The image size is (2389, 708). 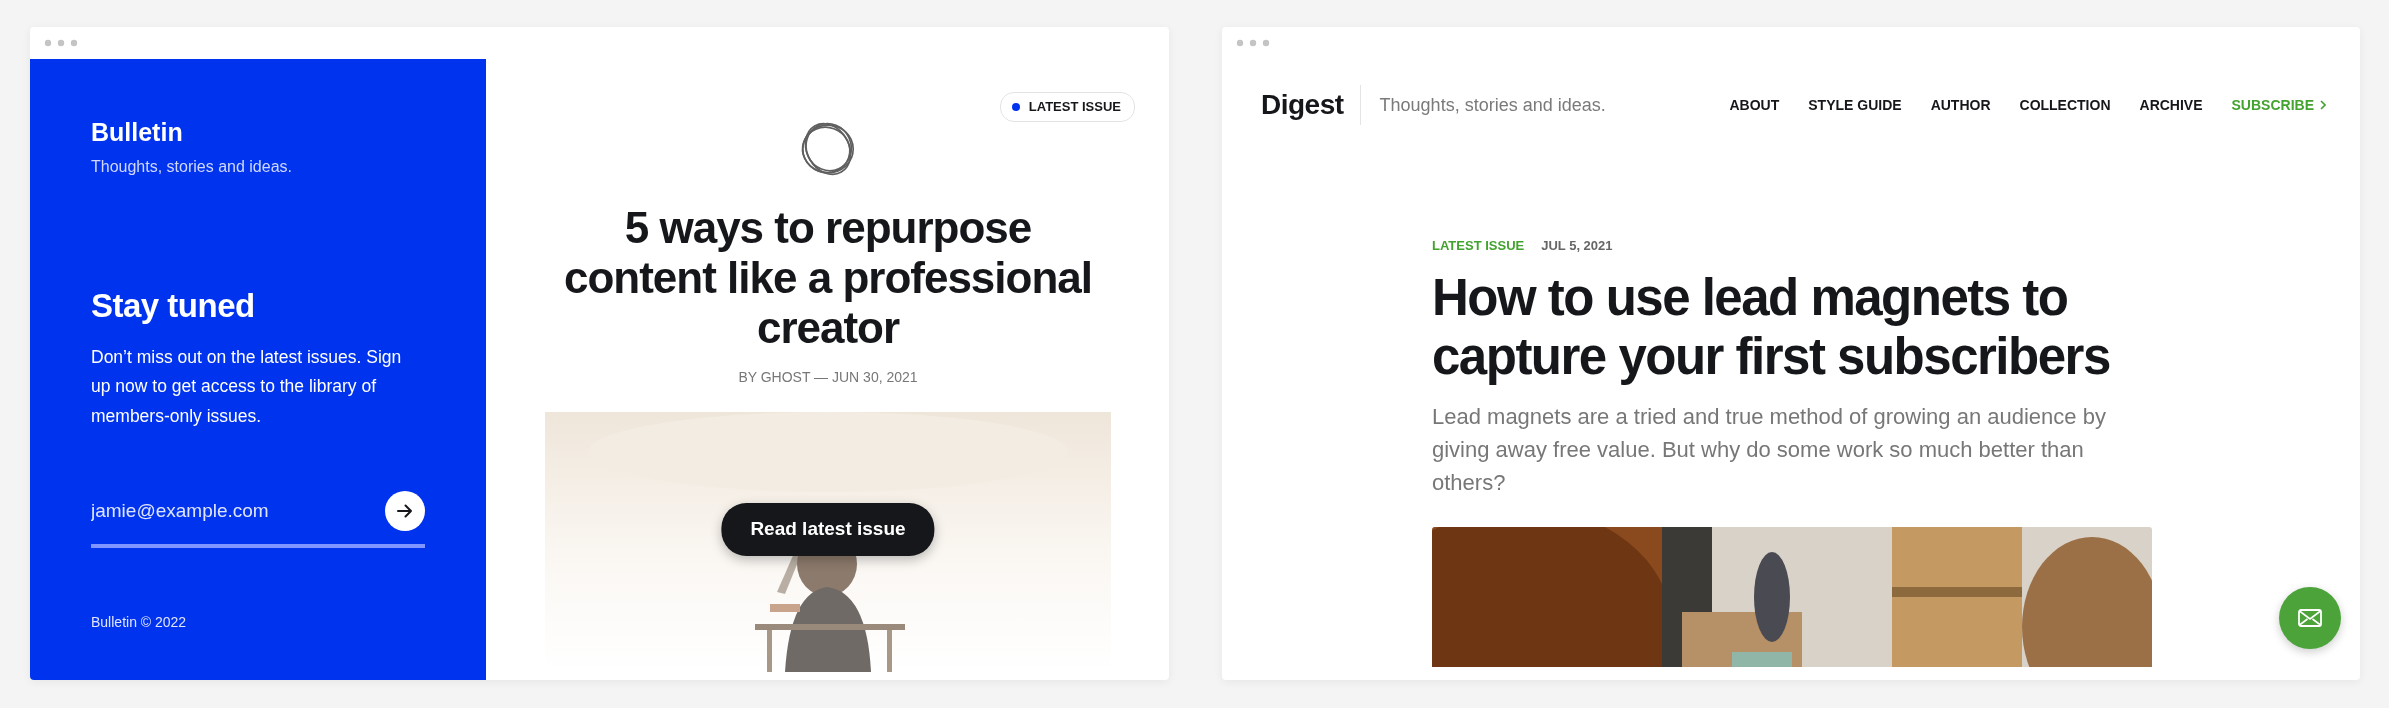 I want to click on badge-label: LATEST ISSUE, so click(x=1074, y=107).